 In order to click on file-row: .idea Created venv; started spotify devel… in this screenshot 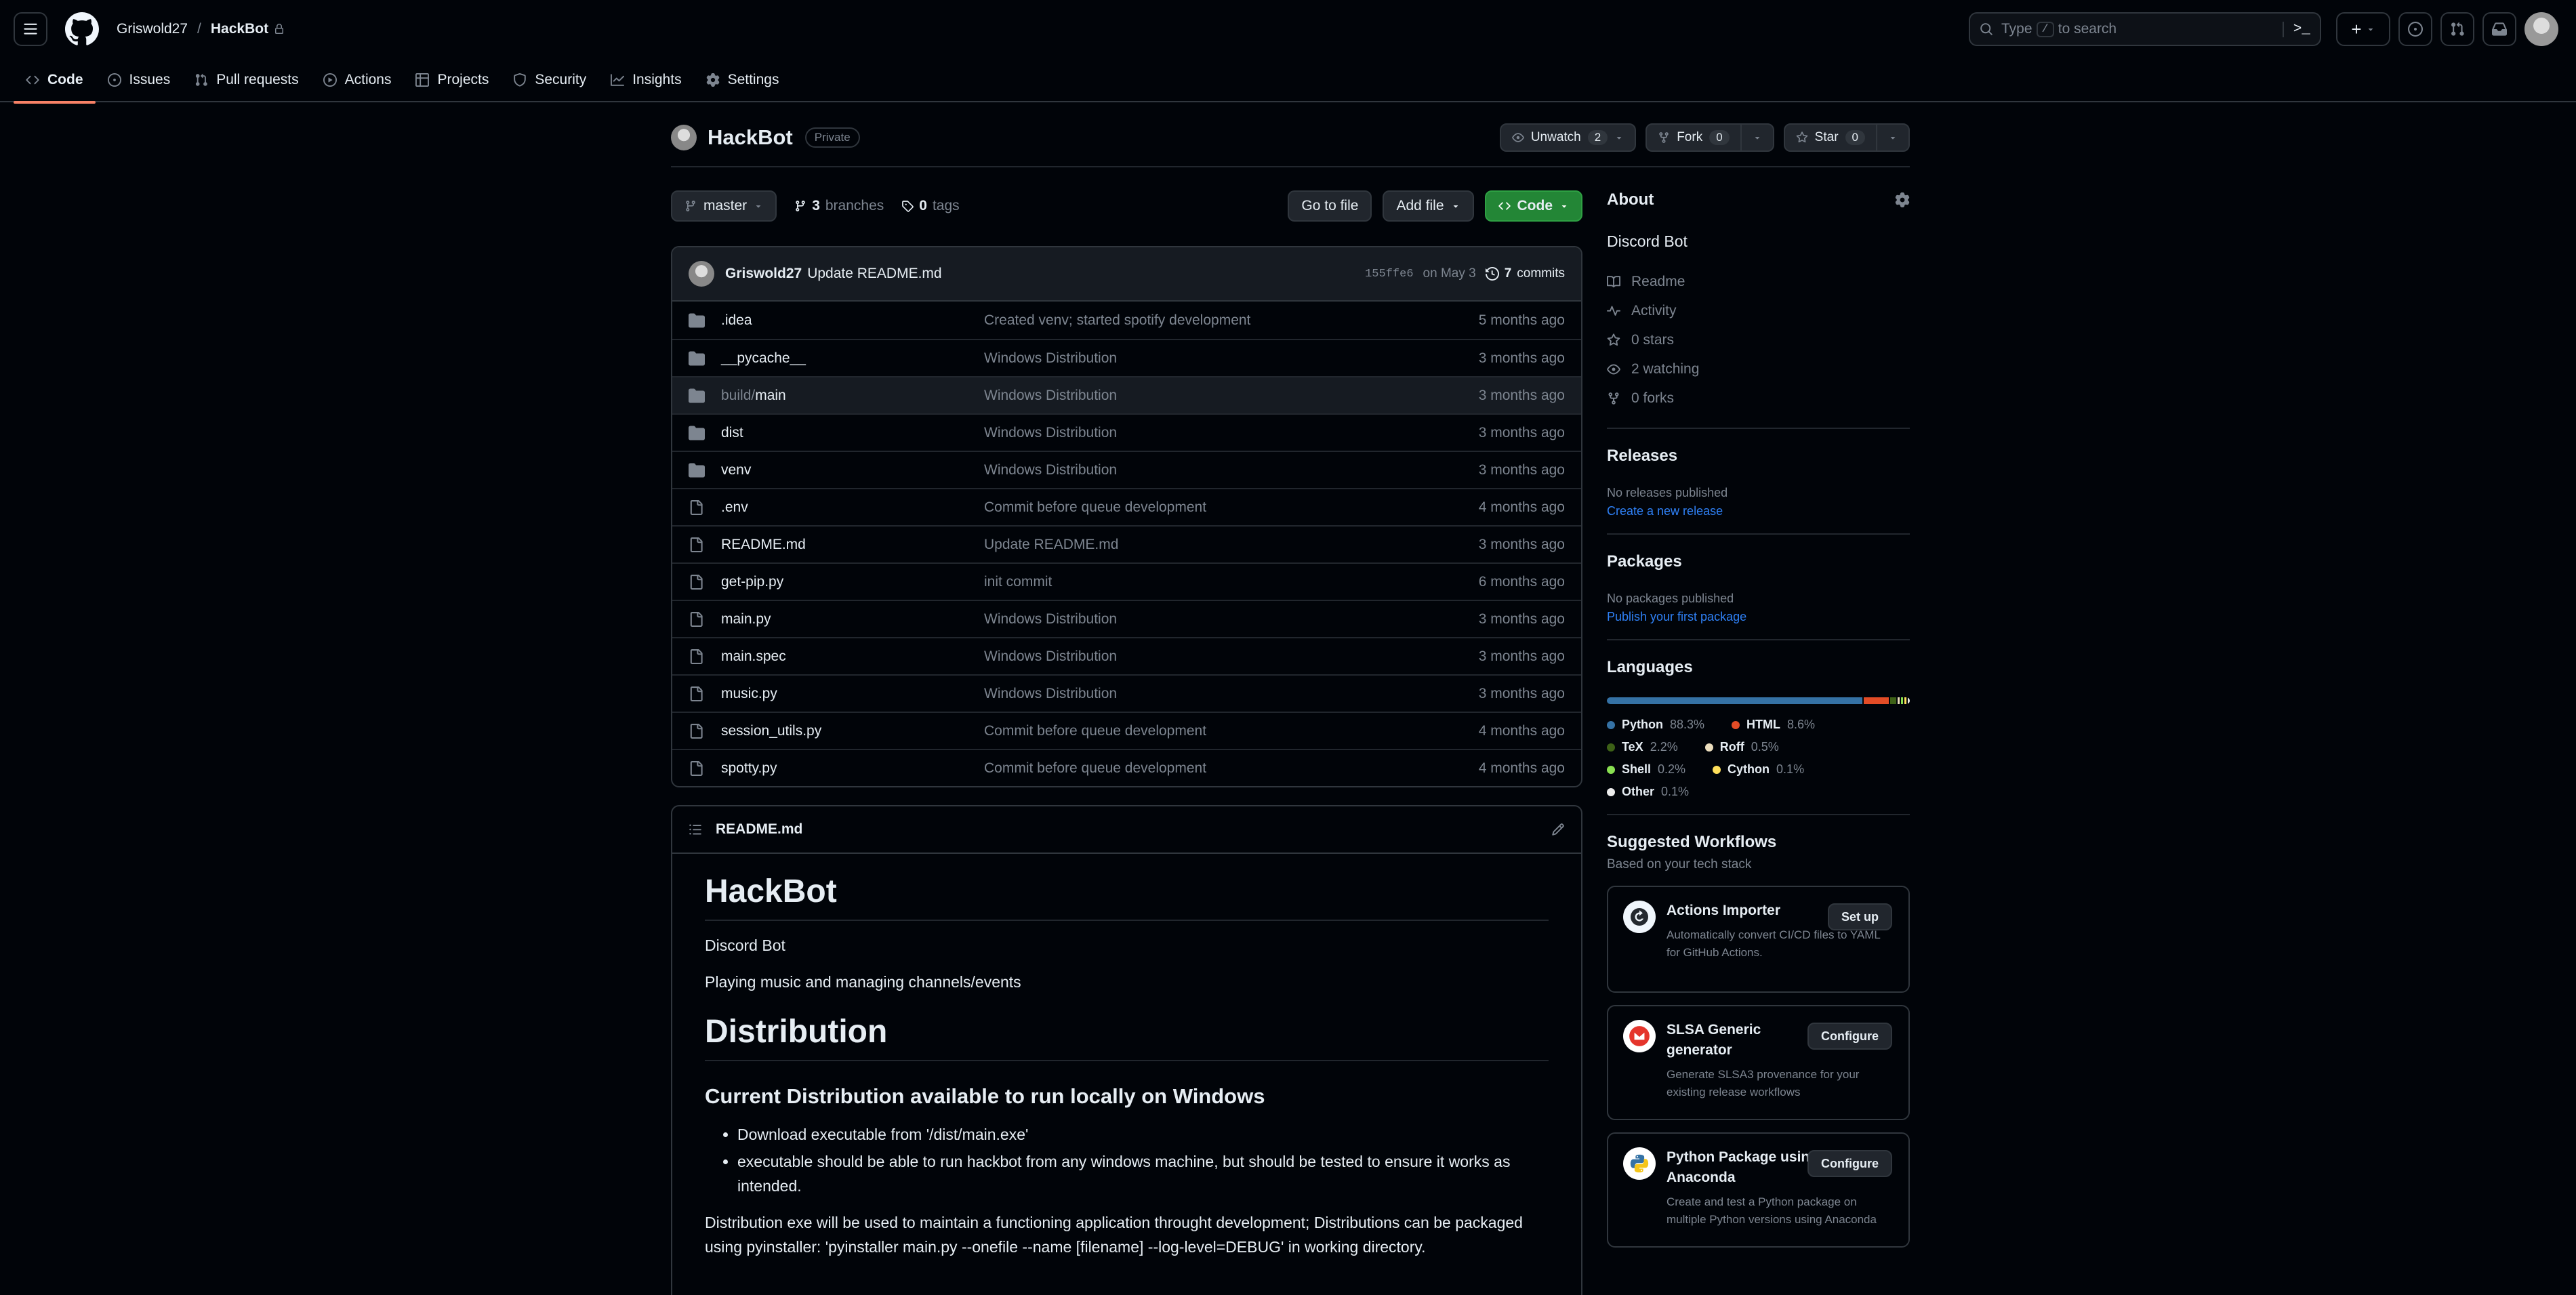, I will do `click(1127, 320)`.